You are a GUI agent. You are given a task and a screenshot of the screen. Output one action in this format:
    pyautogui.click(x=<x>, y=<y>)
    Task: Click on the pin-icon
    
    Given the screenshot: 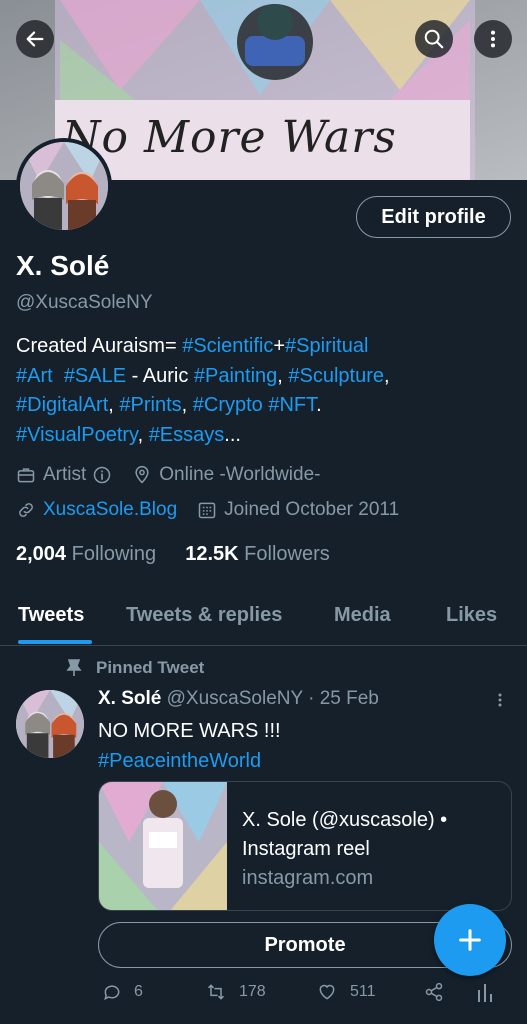 What is the action you would take?
    pyautogui.click(x=74, y=667)
    